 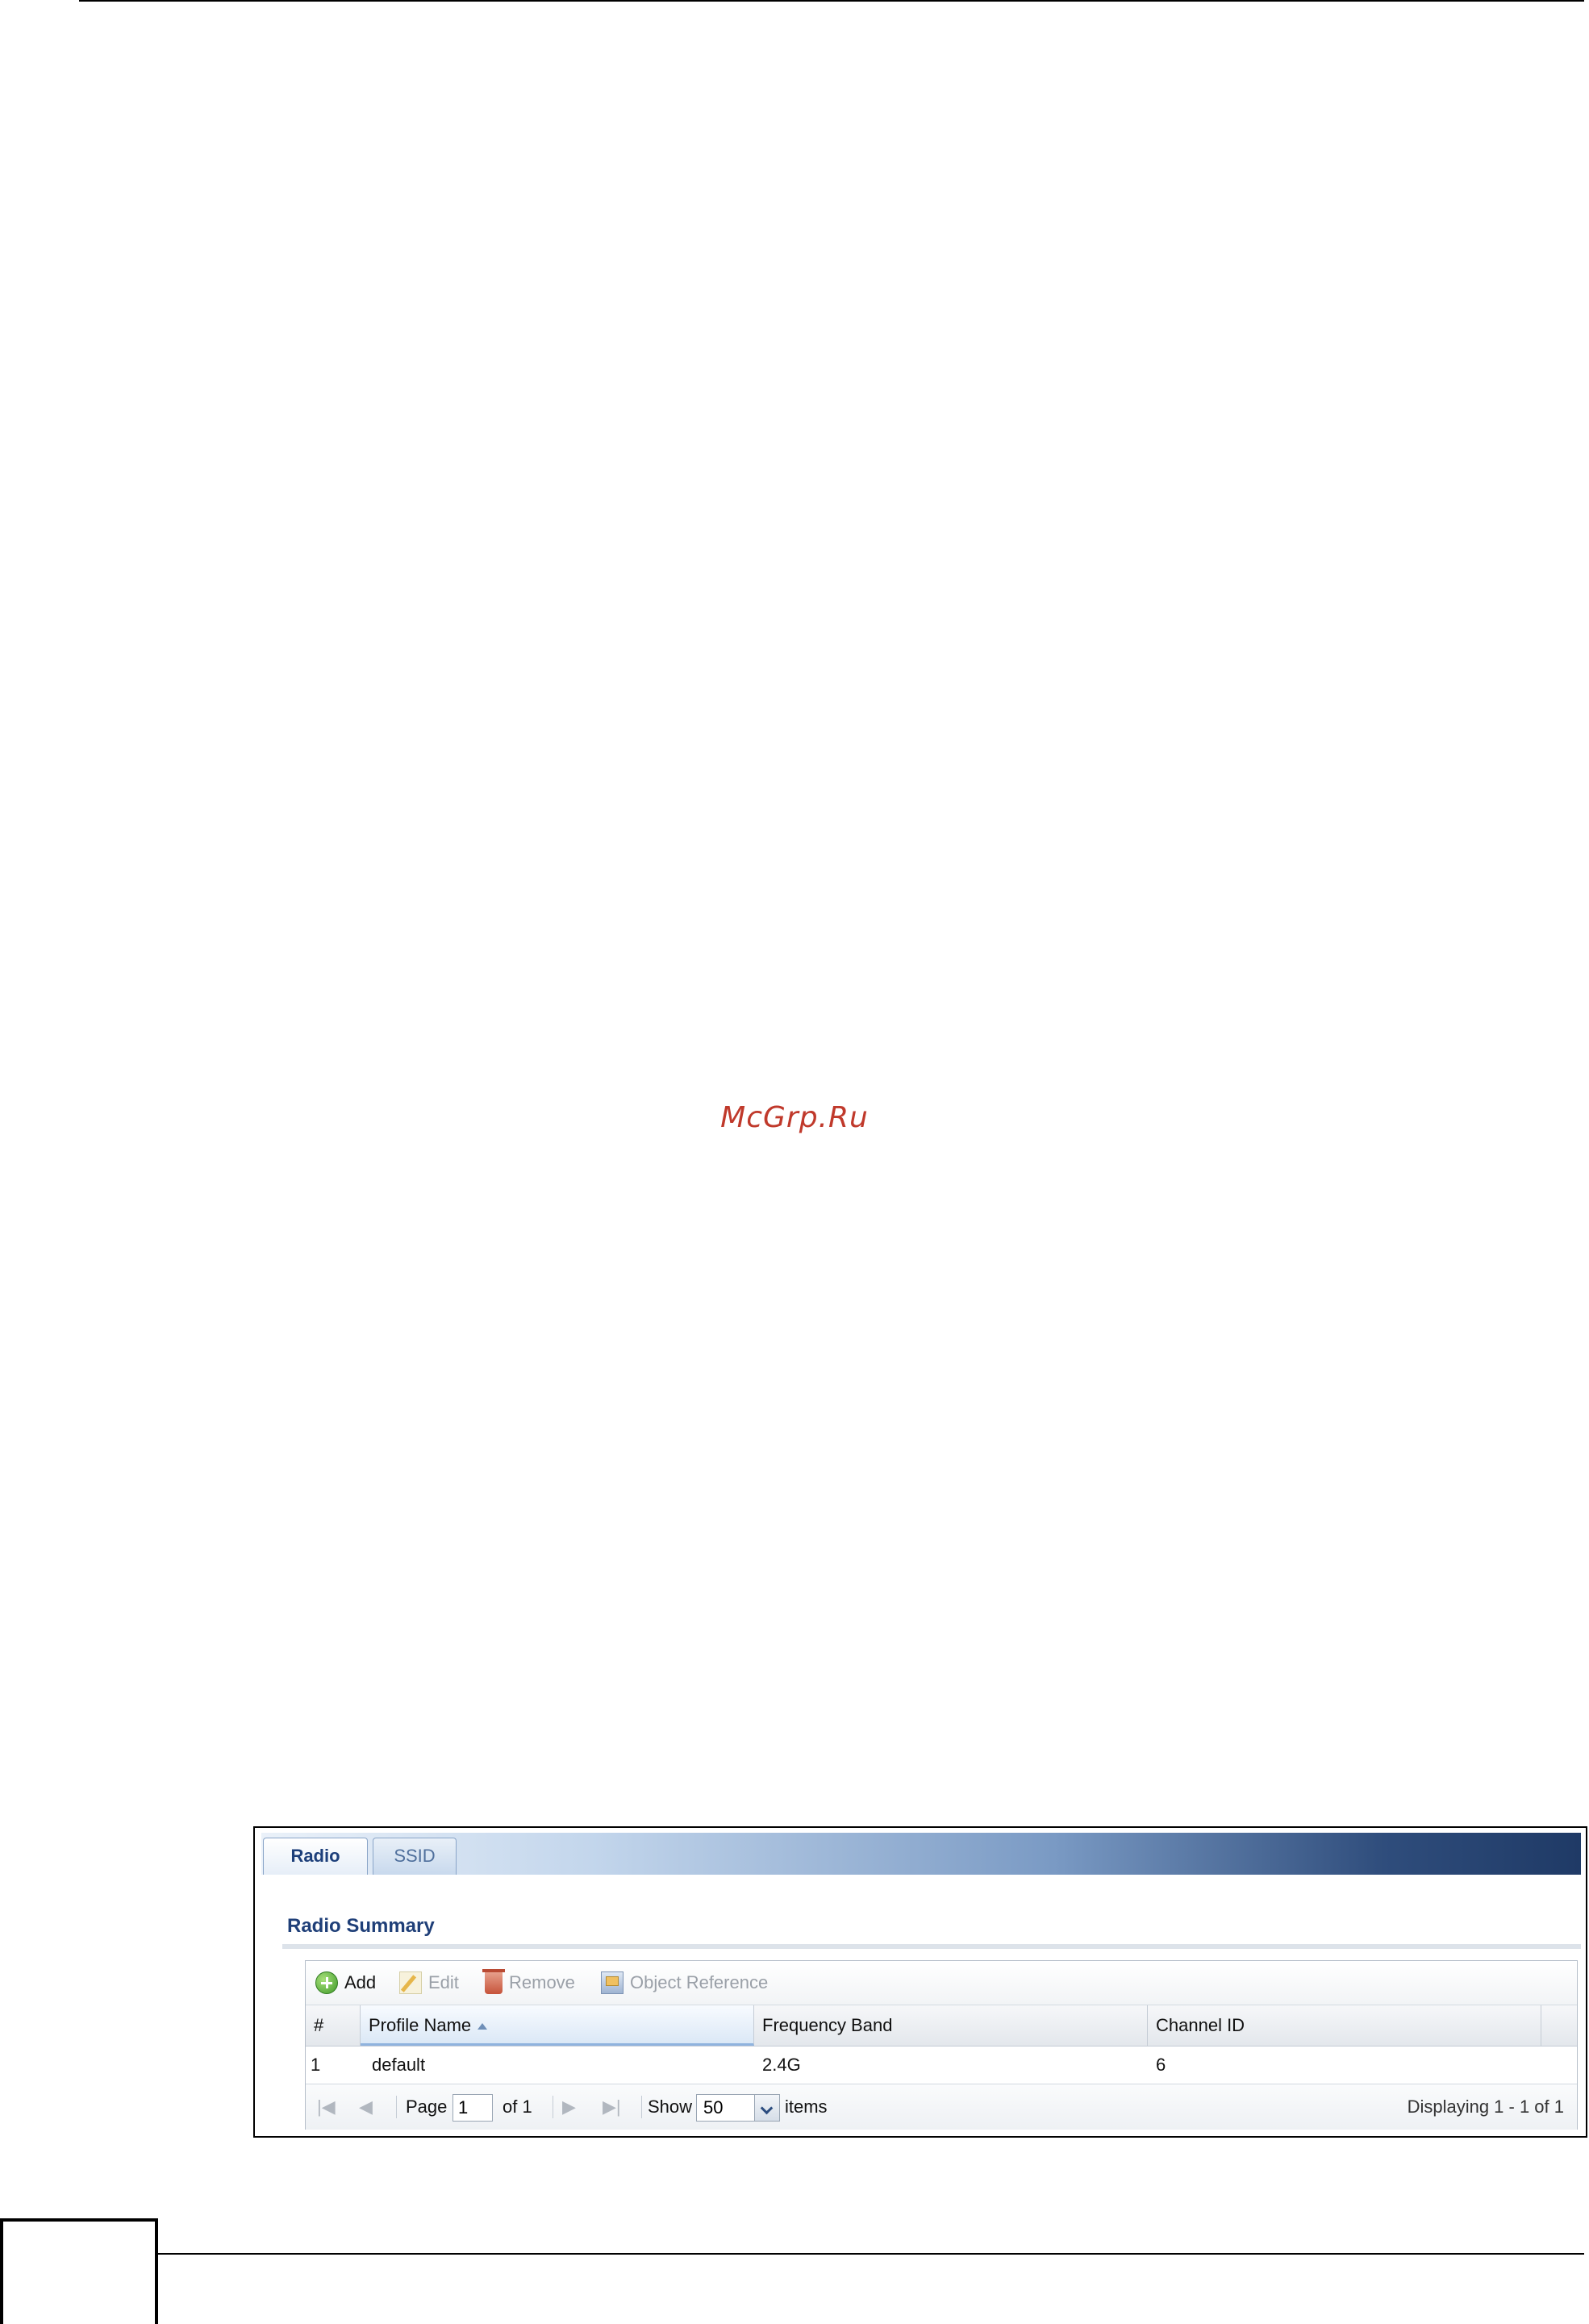 I want to click on chevron-down-icon, so click(x=766, y=2108).